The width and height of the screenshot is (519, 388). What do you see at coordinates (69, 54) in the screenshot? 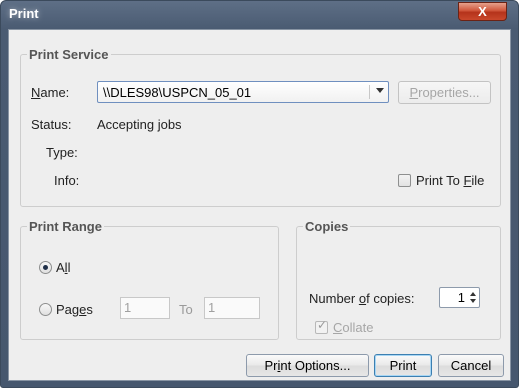
I see `print-service-legend: Print Service` at bounding box center [69, 54].